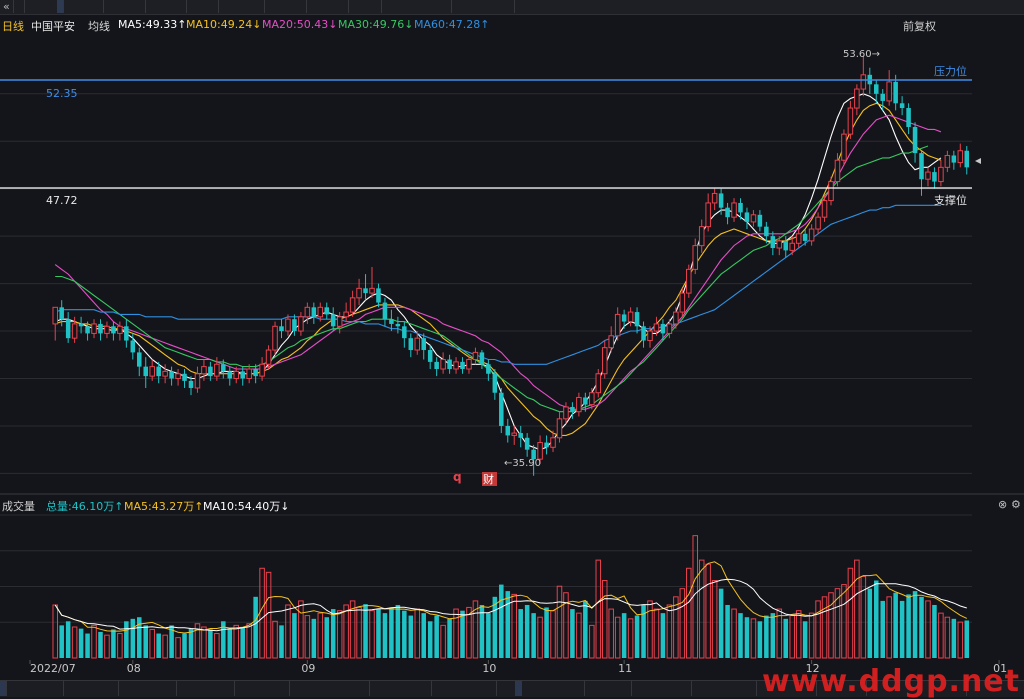  What do you see at coordinates (1002, 504) in the screenshot?
I see `close-icon: ⊗` at bounding box center [1002, 504].